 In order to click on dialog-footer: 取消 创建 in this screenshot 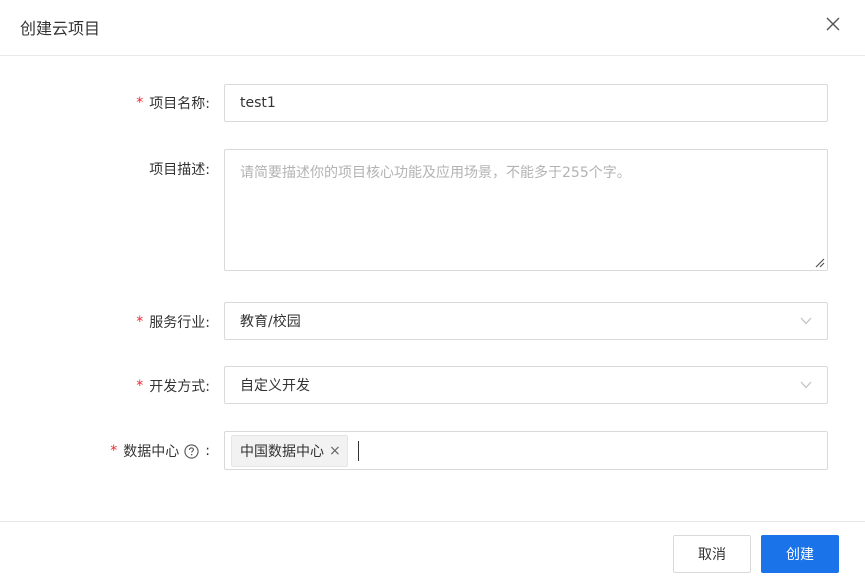, I will do `click(432, 552)`.